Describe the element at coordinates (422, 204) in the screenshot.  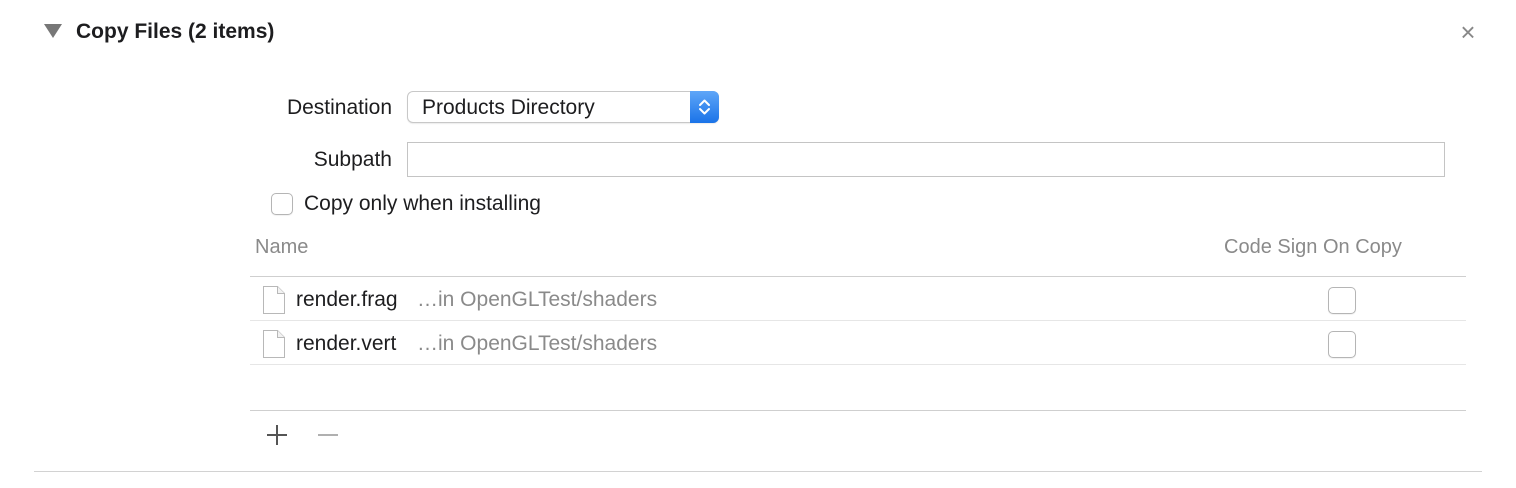
I see `copy-only-label: Copy only when installing` at that location.